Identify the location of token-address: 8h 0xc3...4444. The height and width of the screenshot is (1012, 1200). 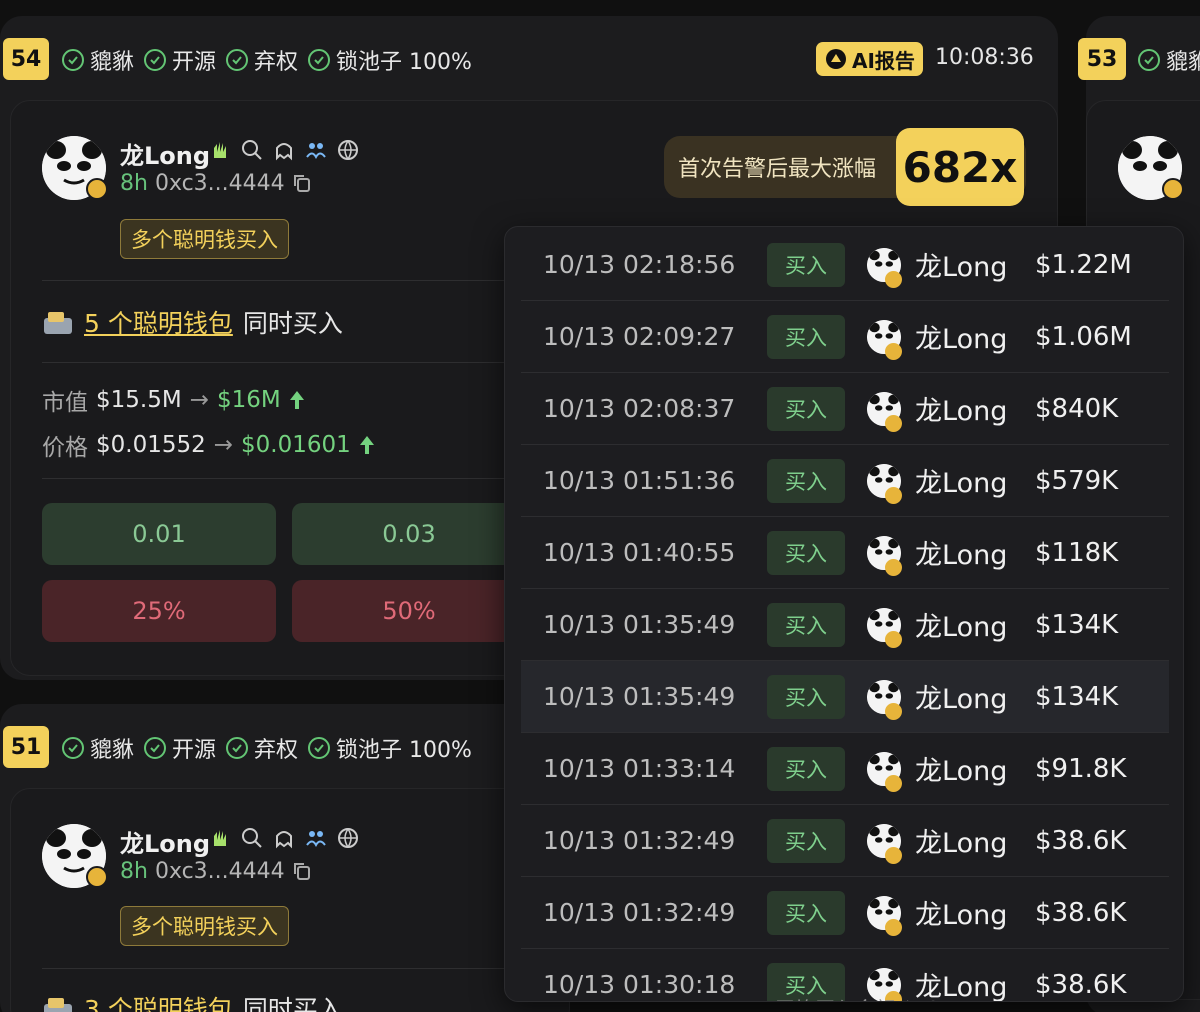
(216, 183).